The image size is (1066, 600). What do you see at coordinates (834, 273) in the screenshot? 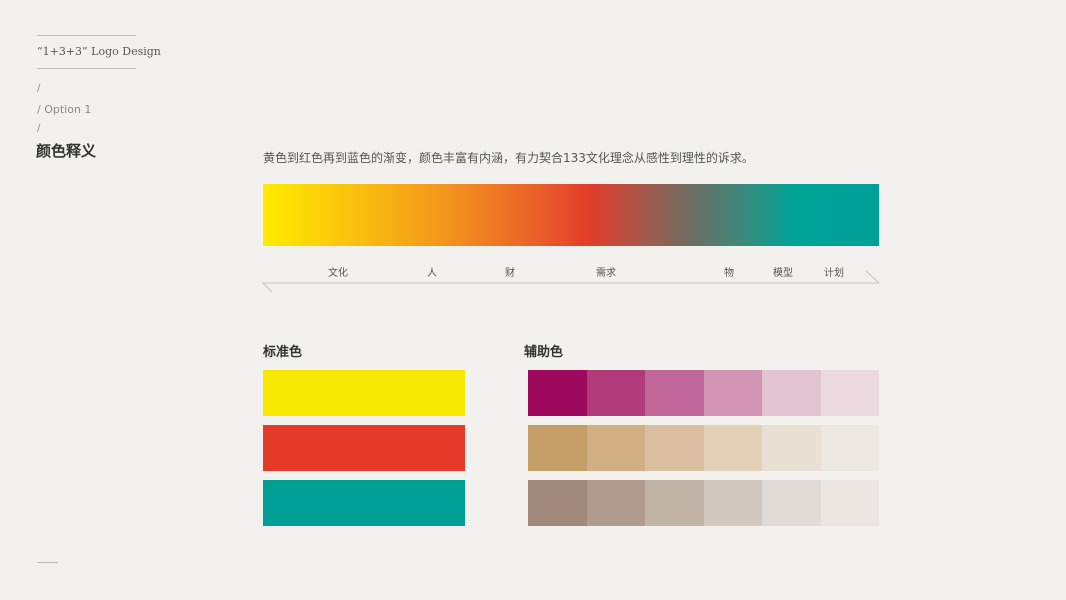
I see `axis-label-plan: 计划` at bounding box center [834, 273].